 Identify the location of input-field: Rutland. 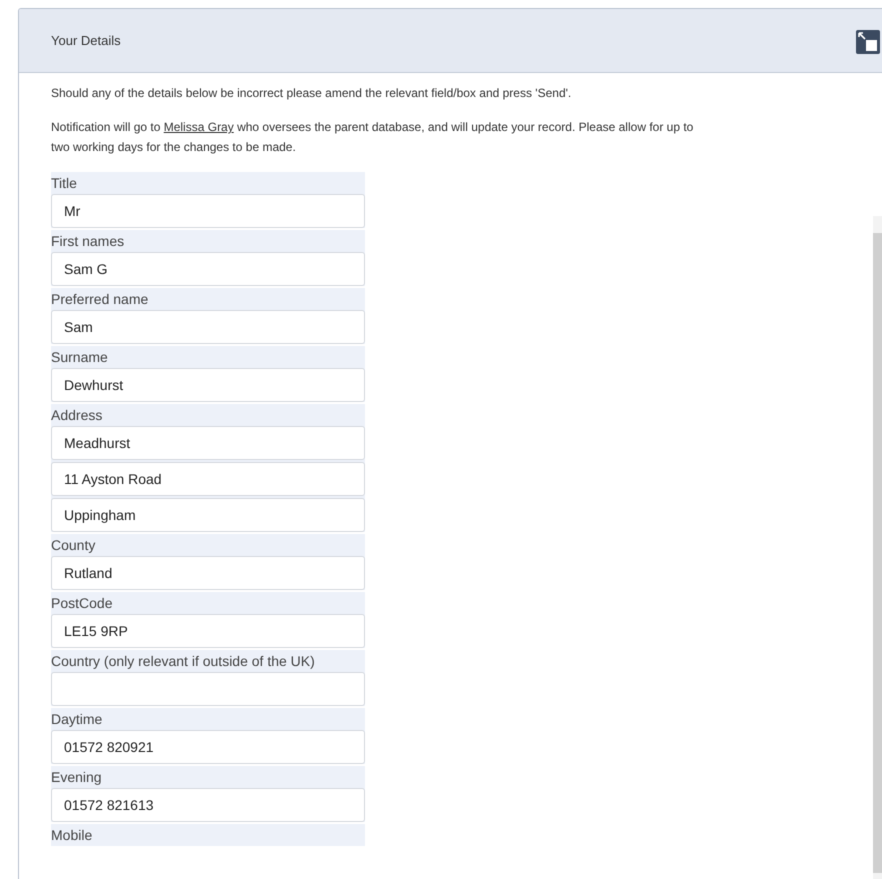
(208, 573).